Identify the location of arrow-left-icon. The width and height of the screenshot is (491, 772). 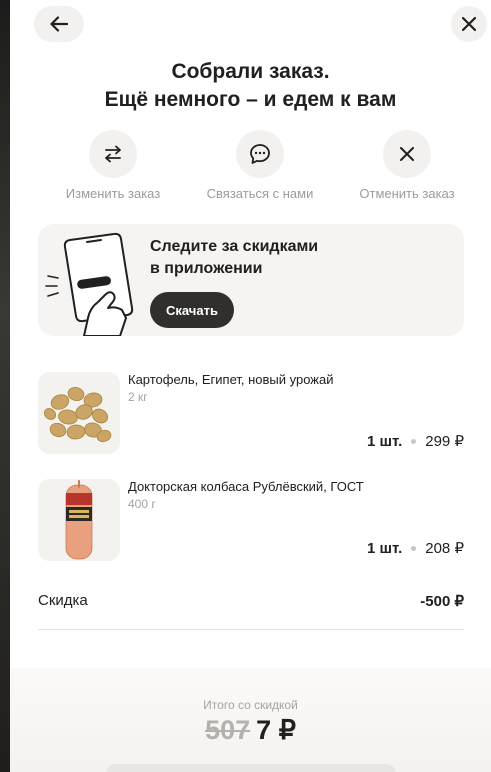
(59, 24).